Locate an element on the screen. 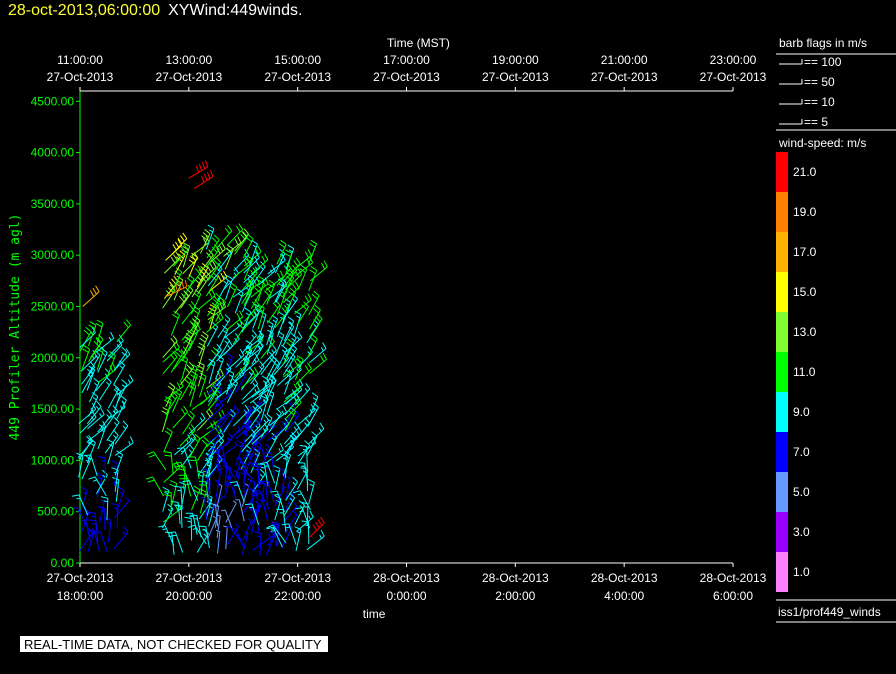 This screenshot has width=896, height=674. x-axis-label-bottom: time is located at coordinates (374, 614).